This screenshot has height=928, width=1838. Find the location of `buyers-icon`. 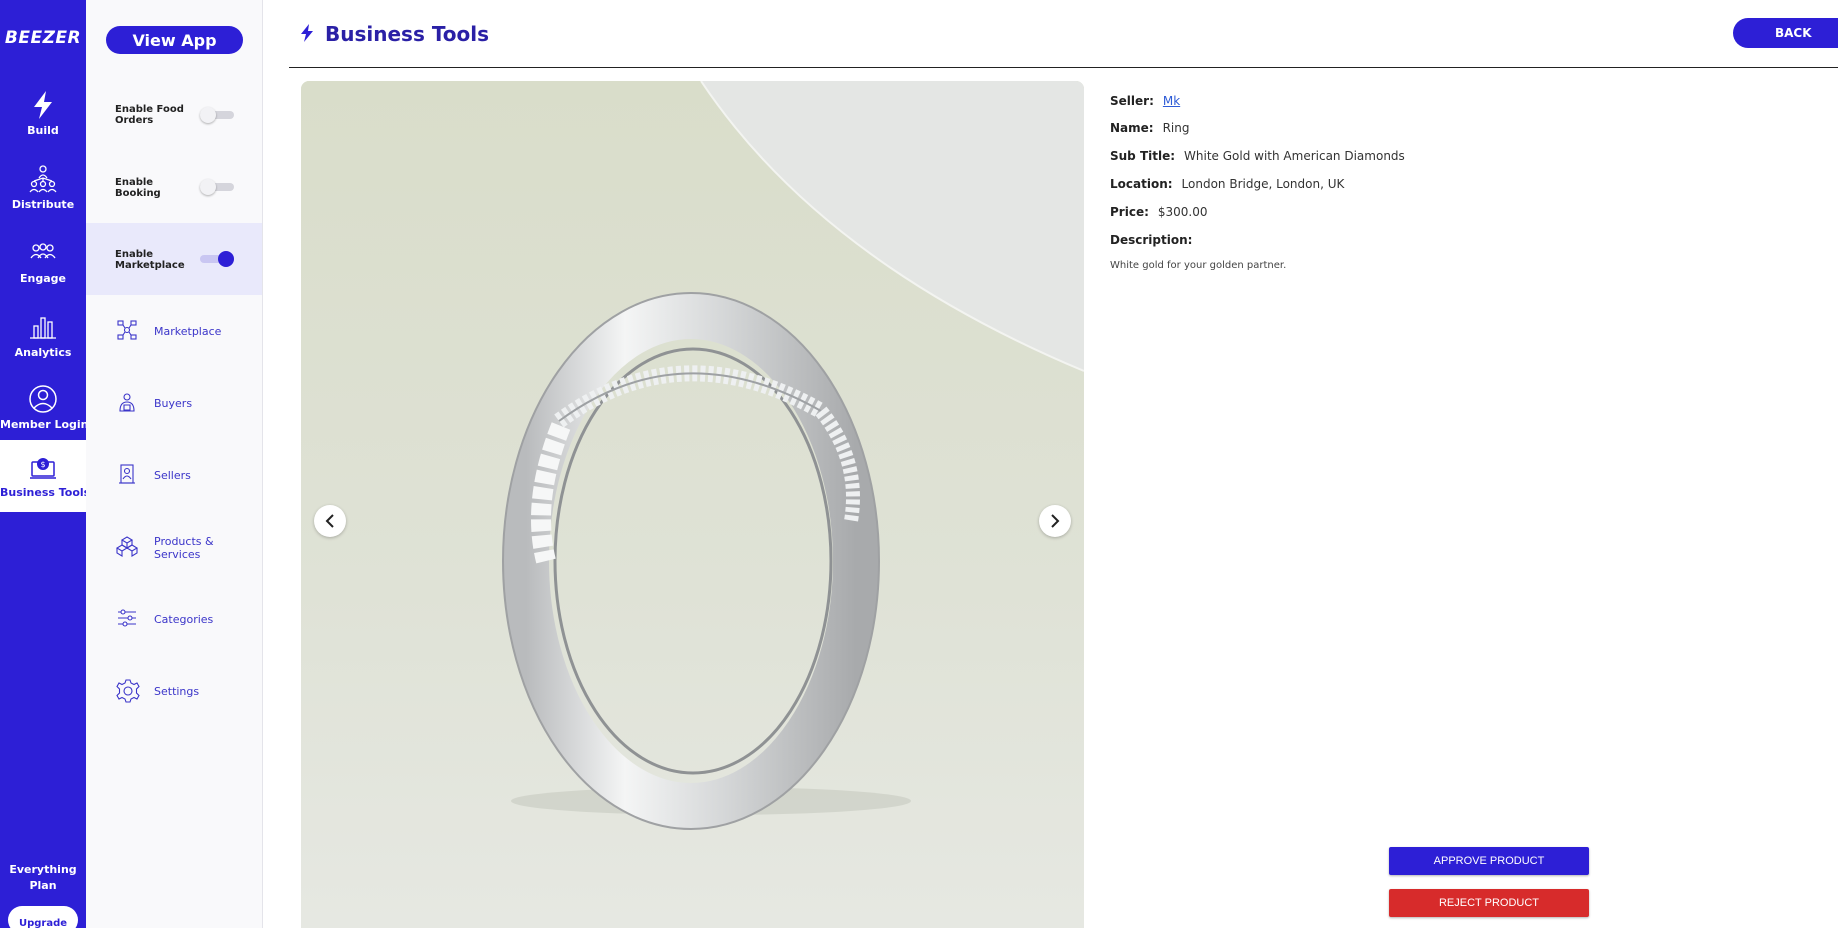

buyers-icon is located at coordinates (127, 402).